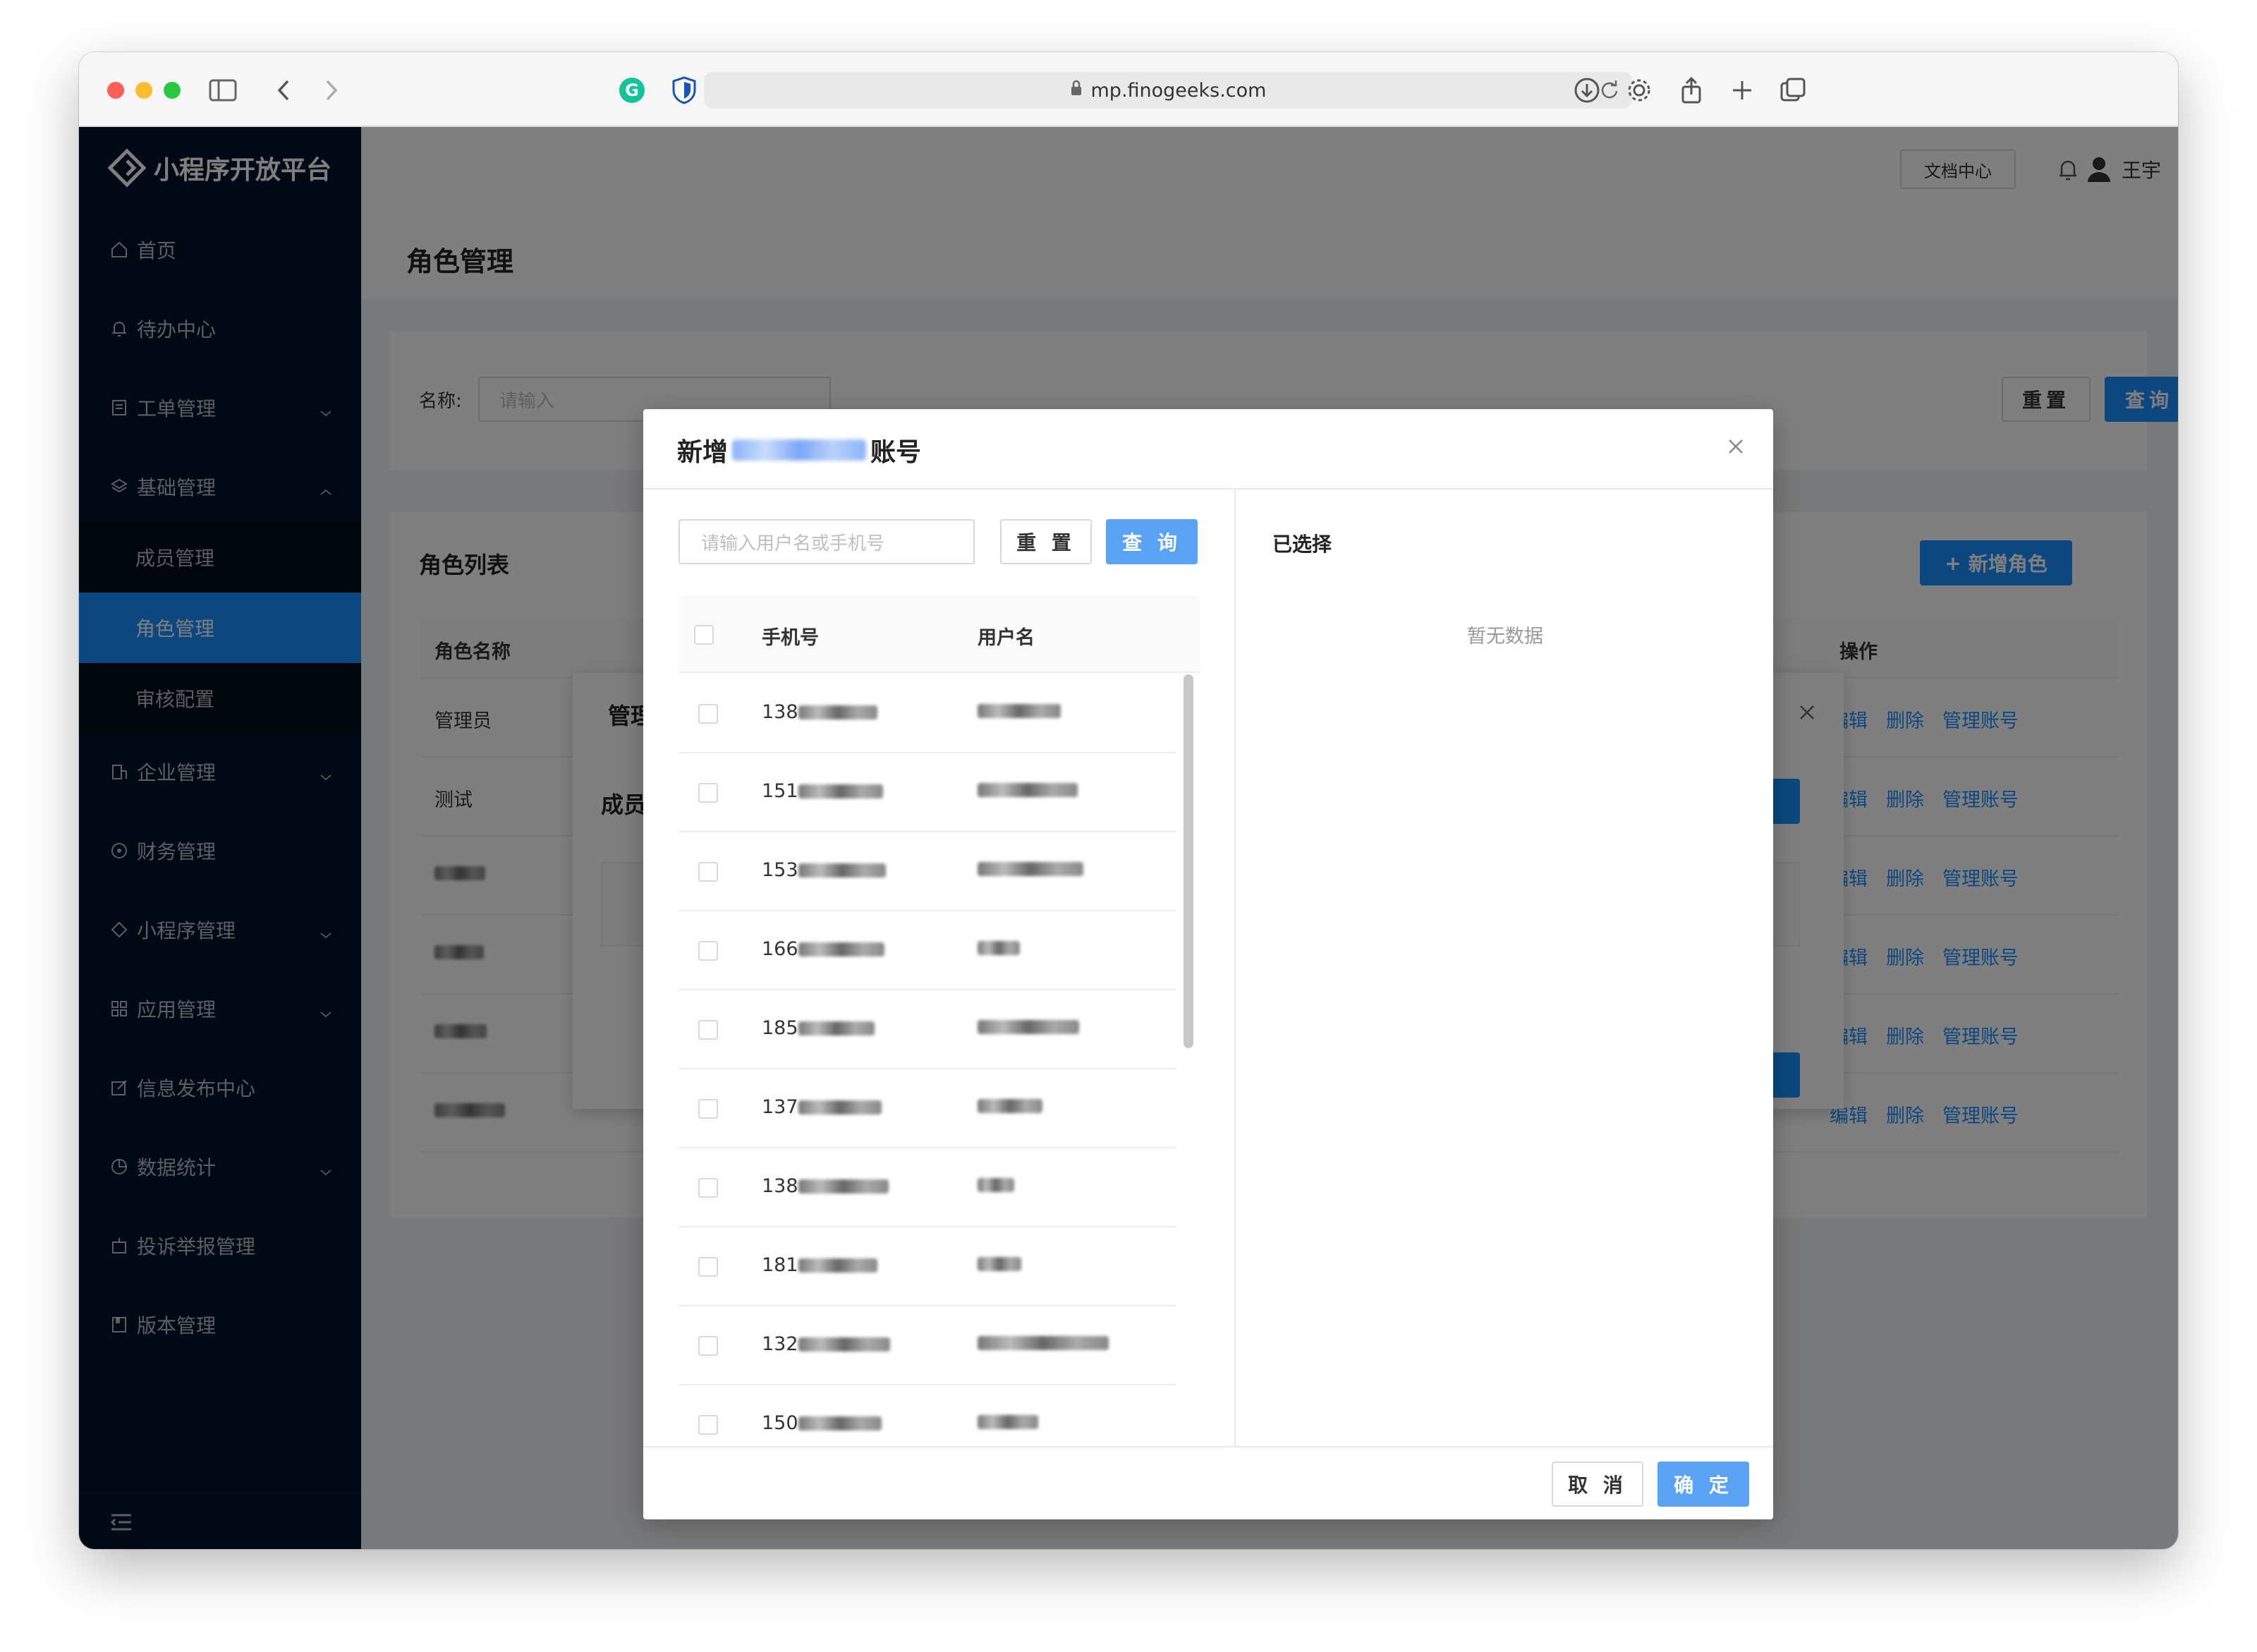 The image size is (2257, 1652). I want to click on redacted-role-name, so click(799, 450).